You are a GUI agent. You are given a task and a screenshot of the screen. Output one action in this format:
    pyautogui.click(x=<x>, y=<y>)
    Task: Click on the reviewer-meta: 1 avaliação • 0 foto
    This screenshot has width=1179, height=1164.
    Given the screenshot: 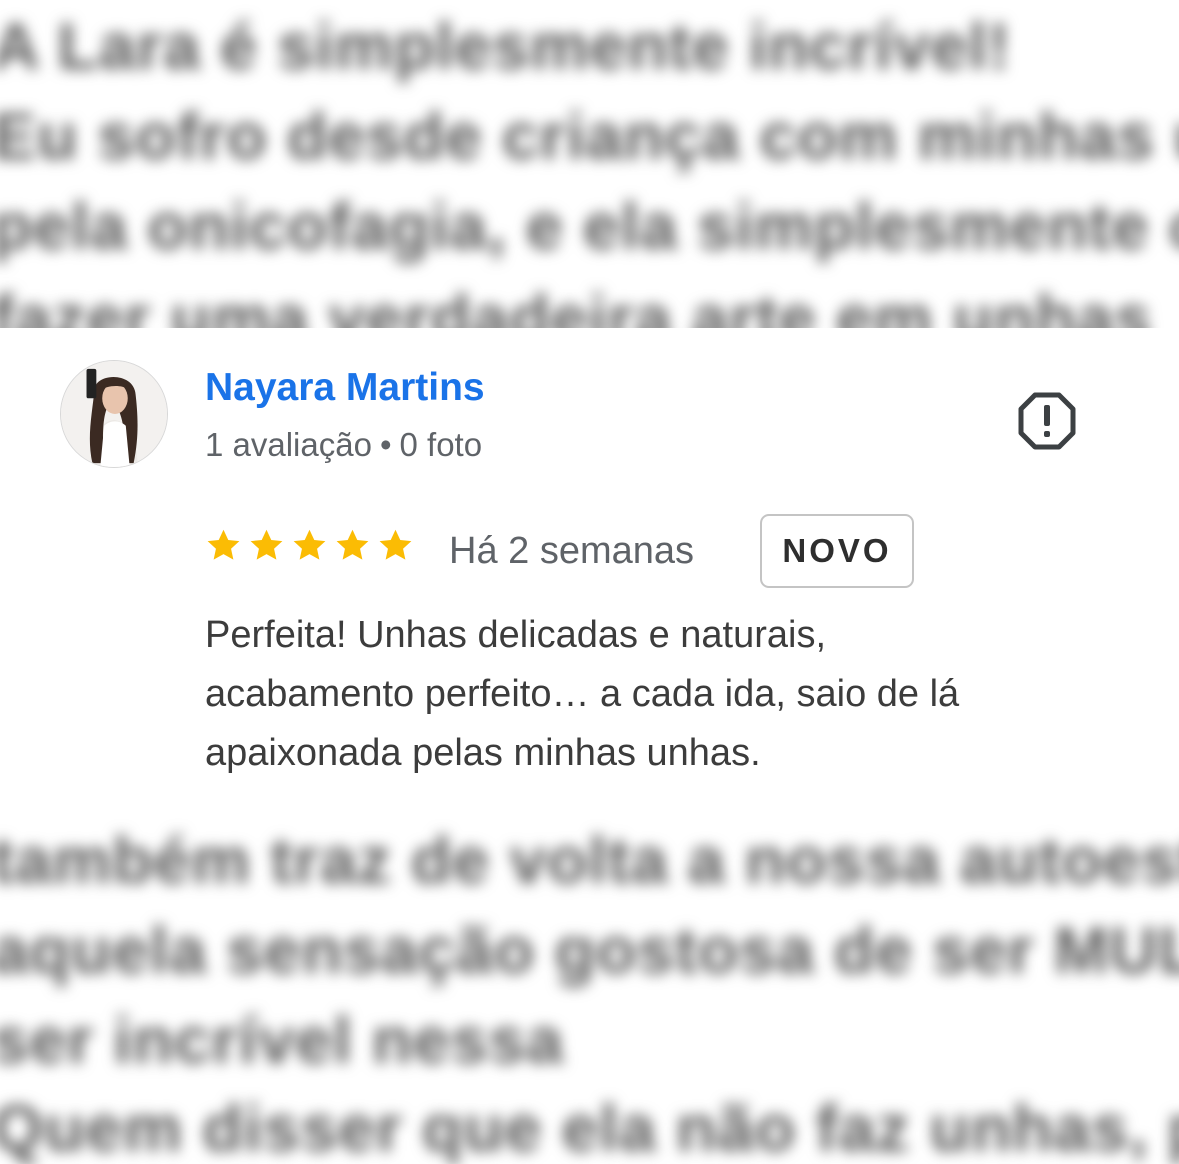 What is the action you would take?
    pyautogui.click(x=343, y=445)
    